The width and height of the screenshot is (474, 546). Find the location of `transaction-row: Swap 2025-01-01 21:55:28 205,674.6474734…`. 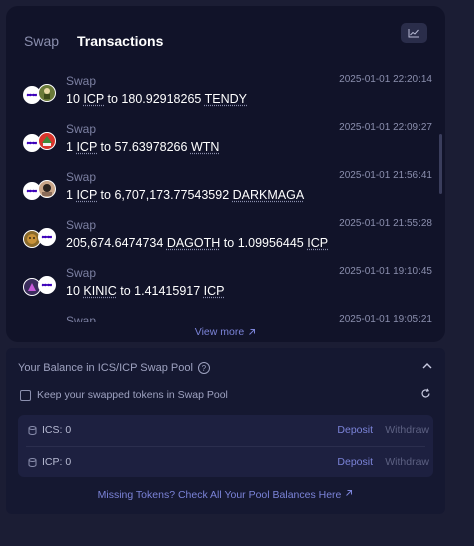

transaction-row: Swap 2025-01-01 21:55:28 205,674.6474734… is located at coordinates (221, 236).